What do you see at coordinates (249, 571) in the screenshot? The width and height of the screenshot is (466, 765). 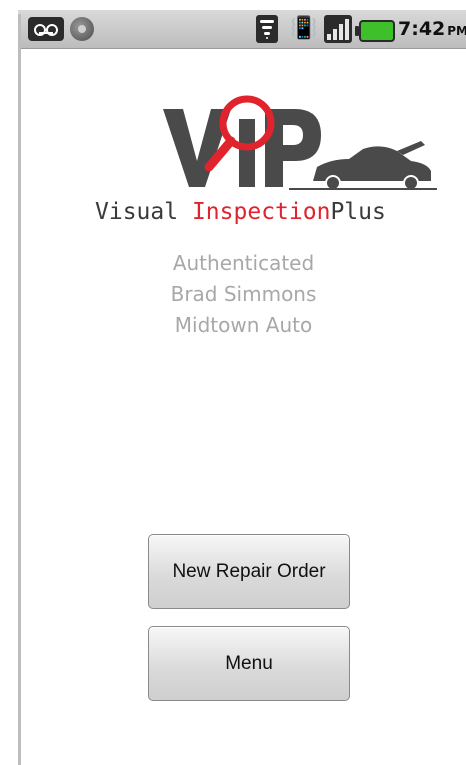 I see `new-repair-order-button: New Repair Order` at bounding box center [249, 571].